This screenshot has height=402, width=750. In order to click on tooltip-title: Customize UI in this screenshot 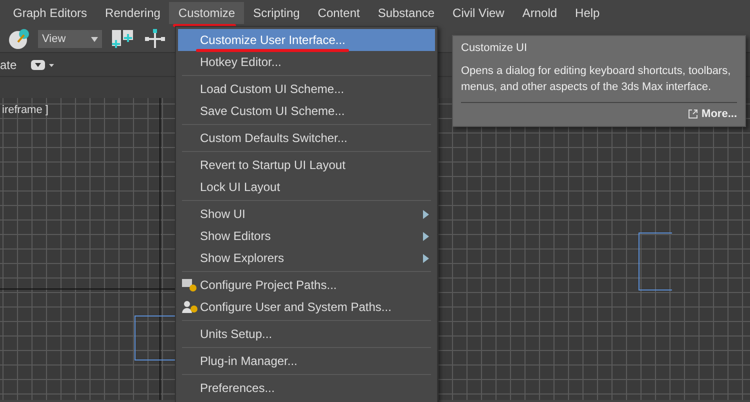, I will do `click(494, 48)`.